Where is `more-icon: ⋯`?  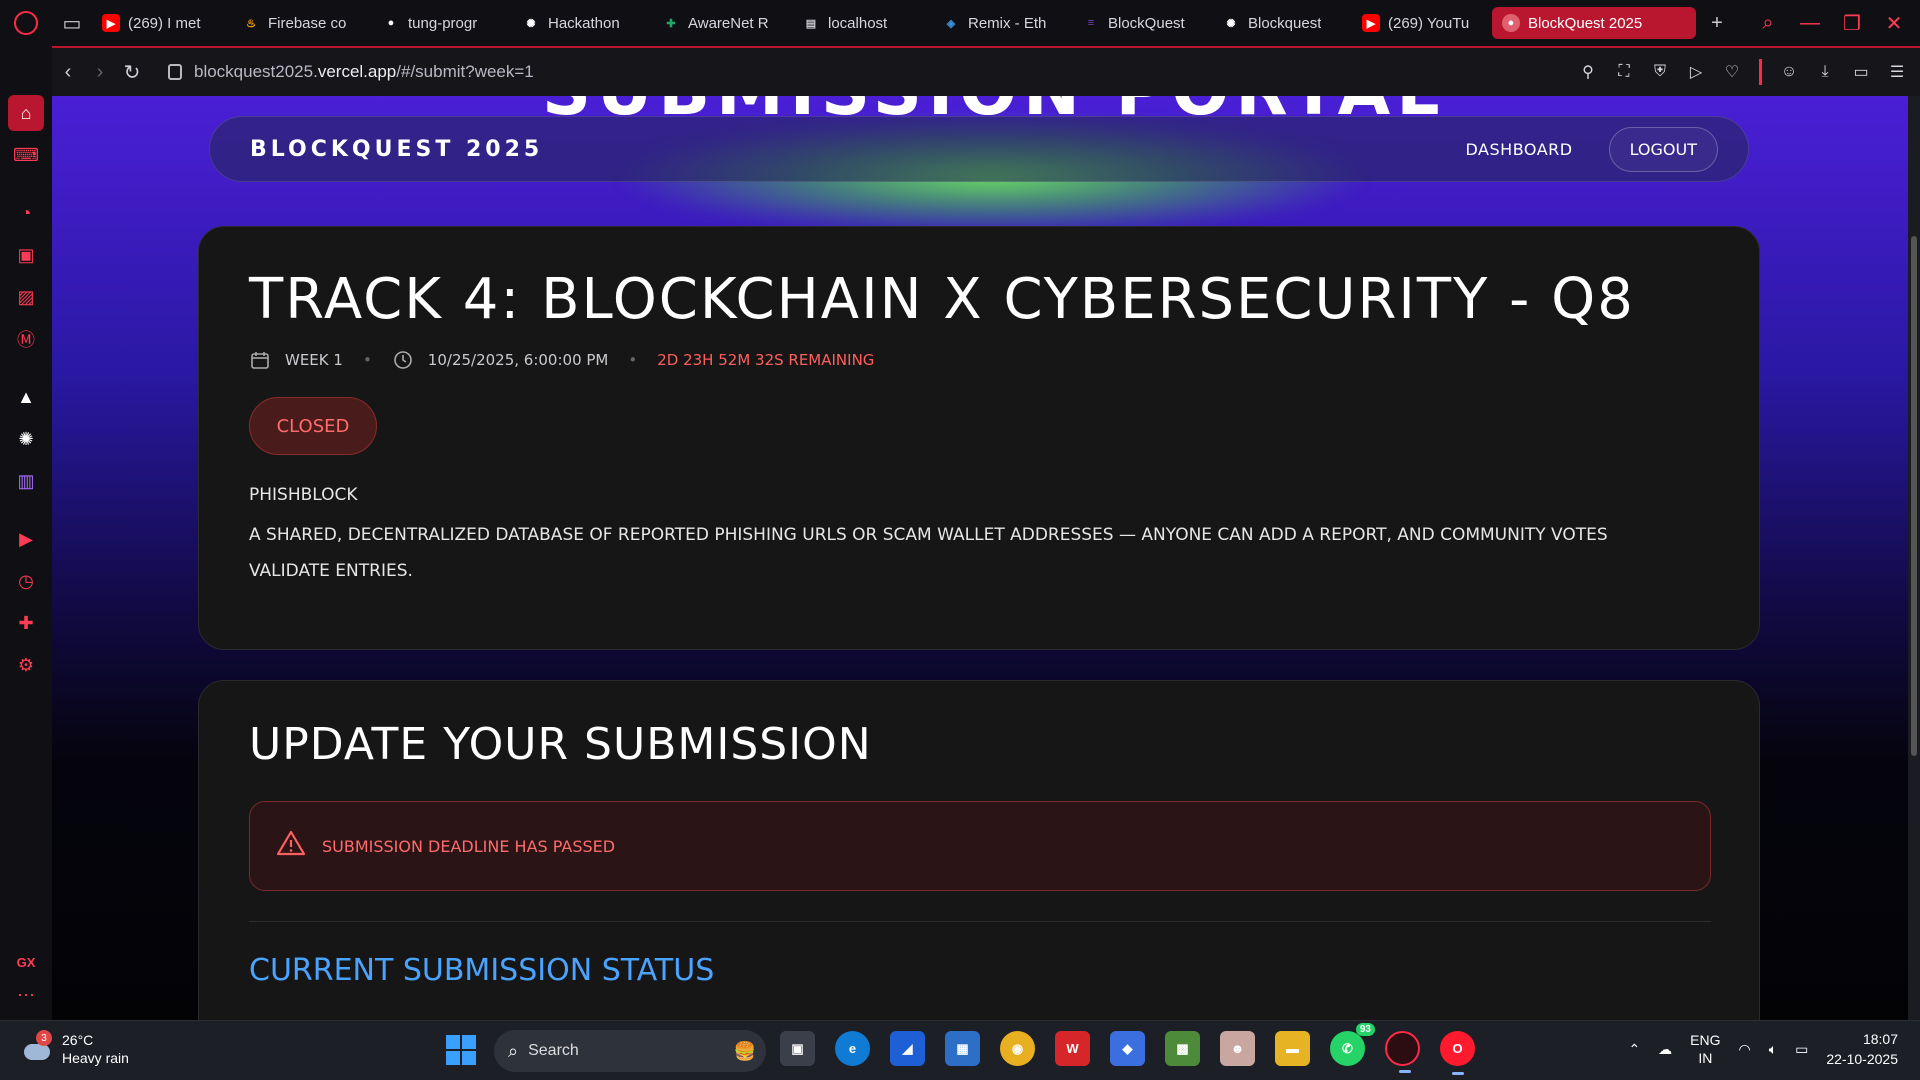
more-icon: ⋯ is located at coordinates (26, 995).